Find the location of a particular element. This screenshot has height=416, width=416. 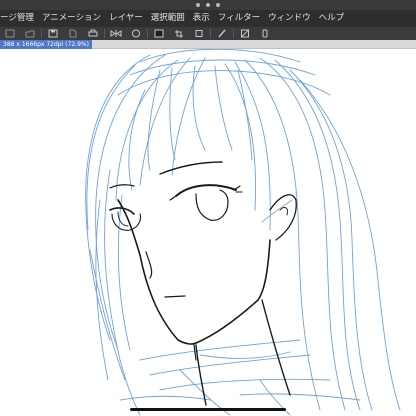

device-icon is located at coordinates (265, 33).